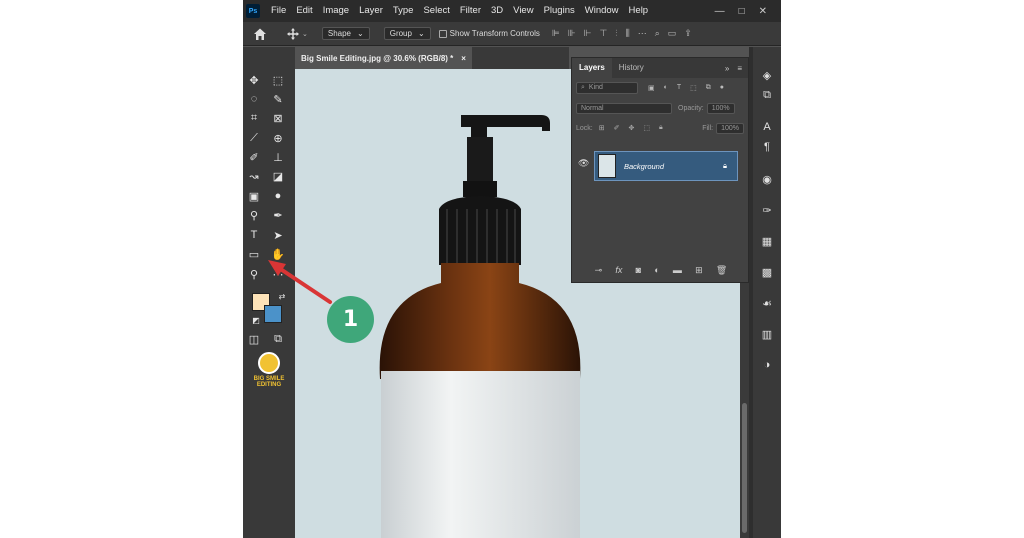  Describe the element at coordinates (254, 157) in the screenshot. I see `brush-tool-icon: ✐` at that location.